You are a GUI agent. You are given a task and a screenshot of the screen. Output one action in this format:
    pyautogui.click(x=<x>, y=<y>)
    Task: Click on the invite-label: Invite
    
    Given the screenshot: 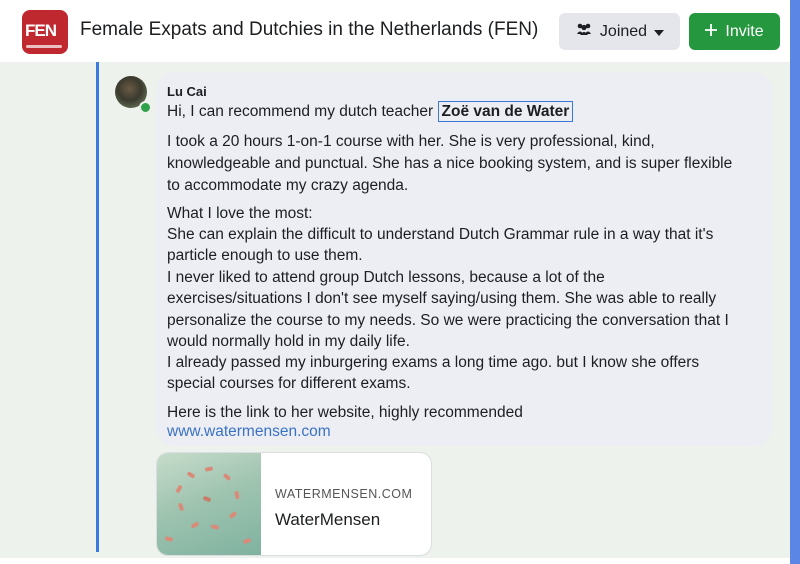 What is the action you would take?
    pyautogui.click(x=744, y=31)
    